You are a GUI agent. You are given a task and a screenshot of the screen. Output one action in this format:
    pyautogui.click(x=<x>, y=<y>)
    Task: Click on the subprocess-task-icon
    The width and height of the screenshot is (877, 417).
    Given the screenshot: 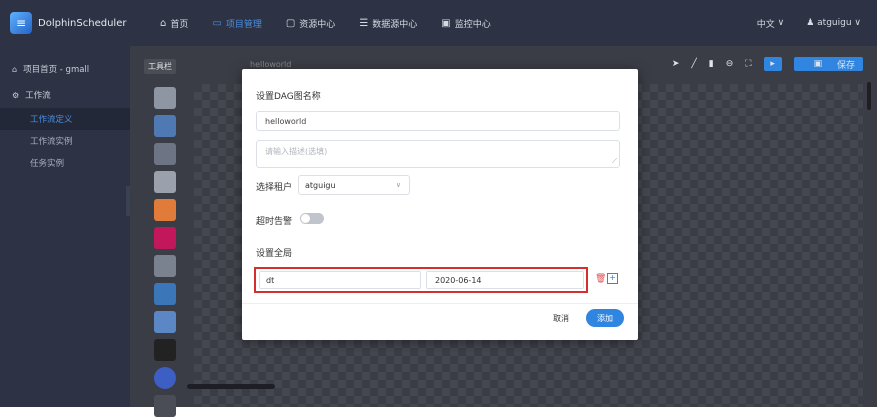 What is the action you would take?
    pyautogui.click(x=165, y=126)
    